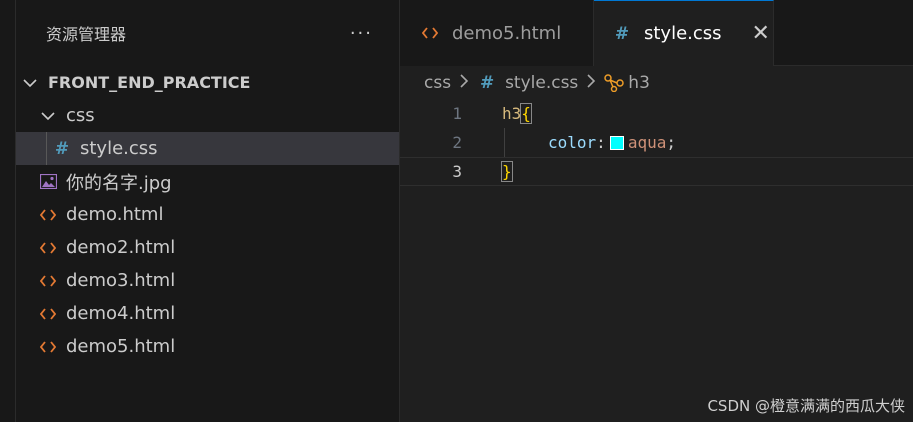 Image resolution: width=913 pixels, height=422 pixels. What do you see at coordinates (86, 34) in the screenshot?
I see `explorer-title: 资源管理器` at bounding box center [86, 34].